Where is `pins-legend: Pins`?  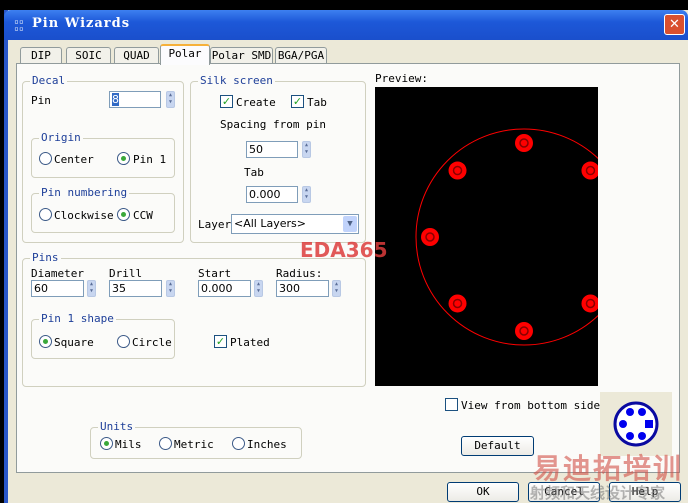 pins-legend: Pins is located at coordinates (45, 257).